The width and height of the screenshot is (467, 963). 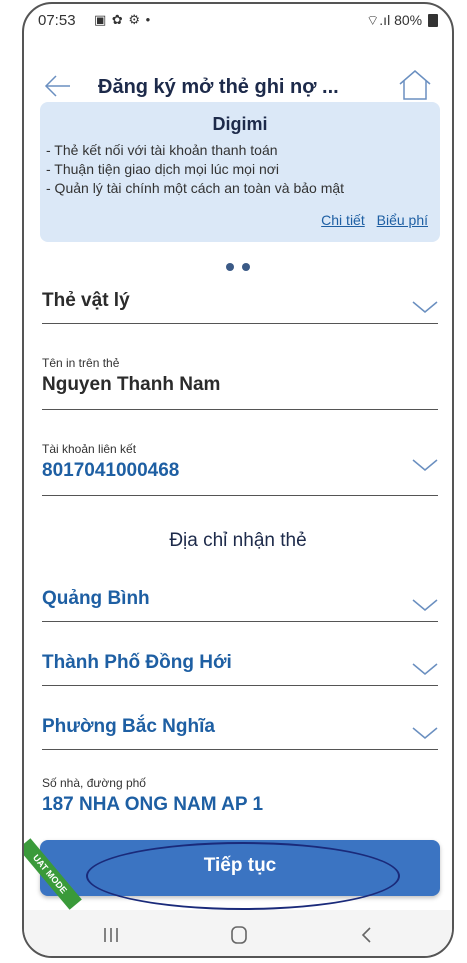 I want to click on status-bar: 07:53 ▣ ✿ ⚙ • ⌔.ıl 80%, so click(x=238, y=21).